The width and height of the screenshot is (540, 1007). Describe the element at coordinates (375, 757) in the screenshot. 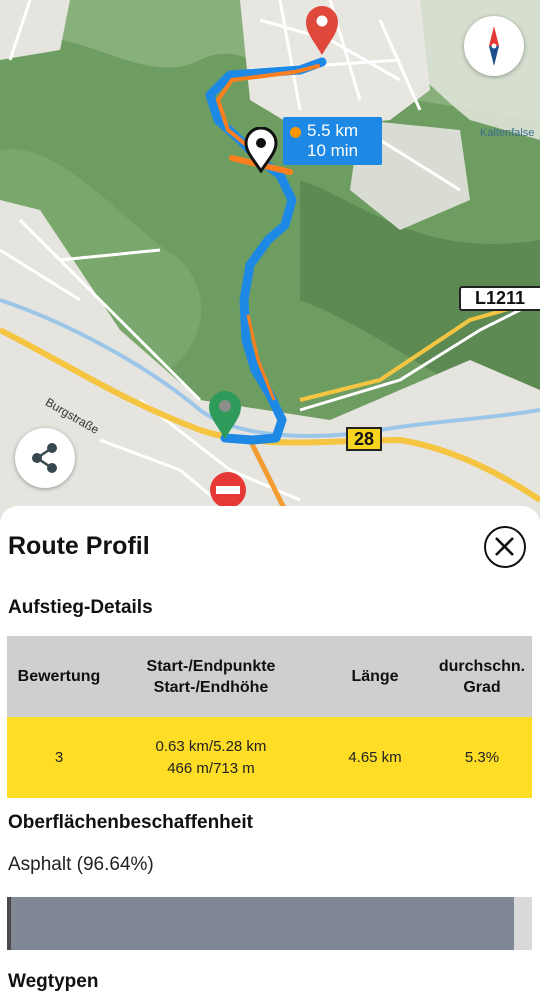

I see `cell-length: 4.65 km` at that location.